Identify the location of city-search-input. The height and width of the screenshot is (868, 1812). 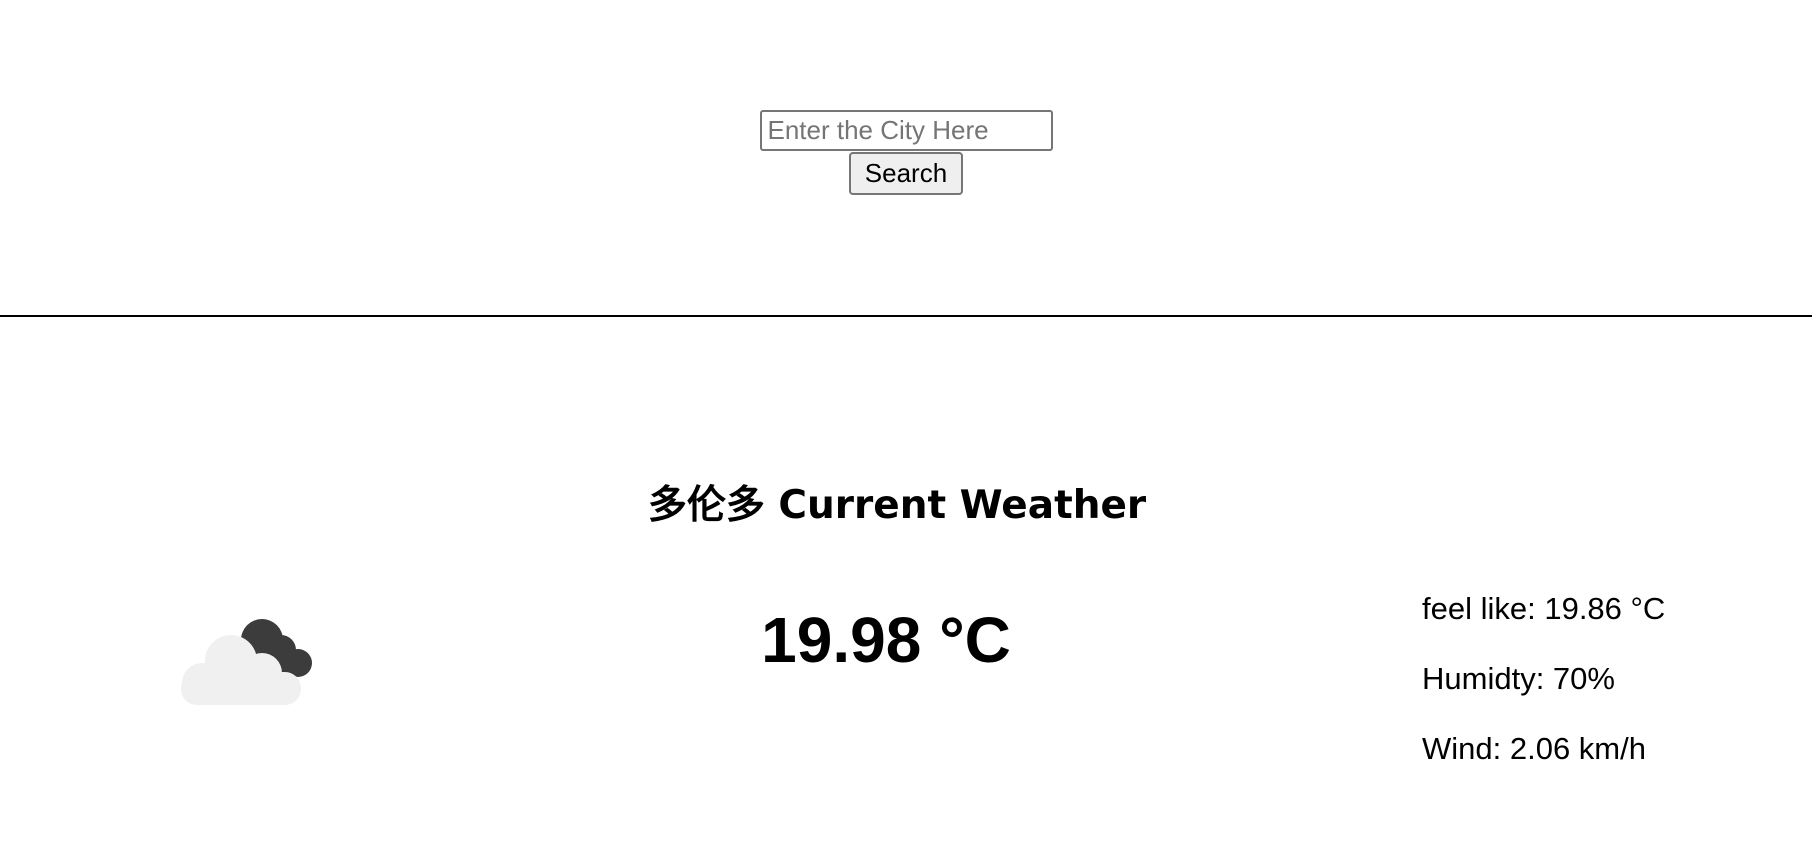
(906, 130).